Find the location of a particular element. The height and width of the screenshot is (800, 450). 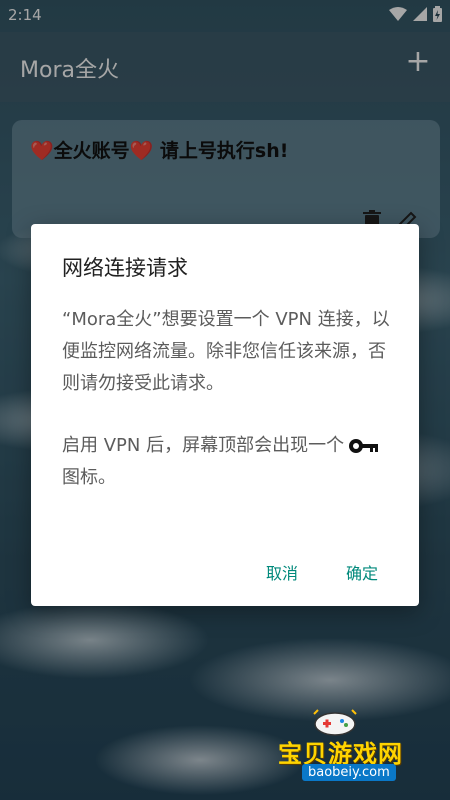

gamepad-logo-icon is located at coordinates (335, 722).